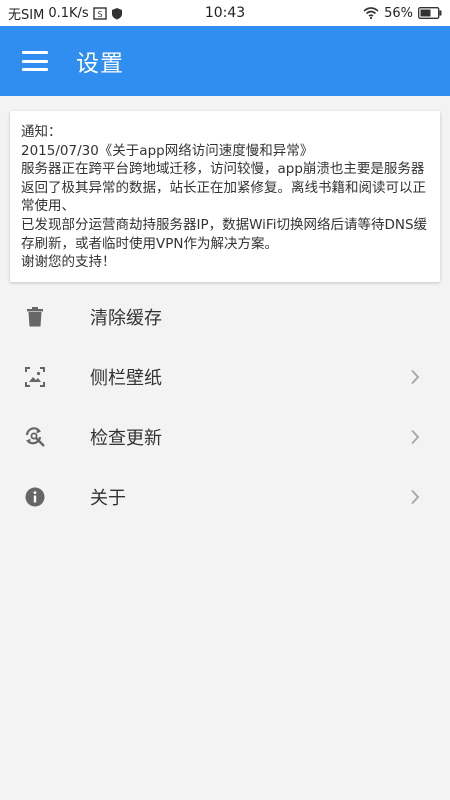 The height and width of the screenshot is (800, 450). What do you see at coordinates (108, 498) in the screenshot?
I see `menu-item-label: 关于` at bounding box center [108, 498].